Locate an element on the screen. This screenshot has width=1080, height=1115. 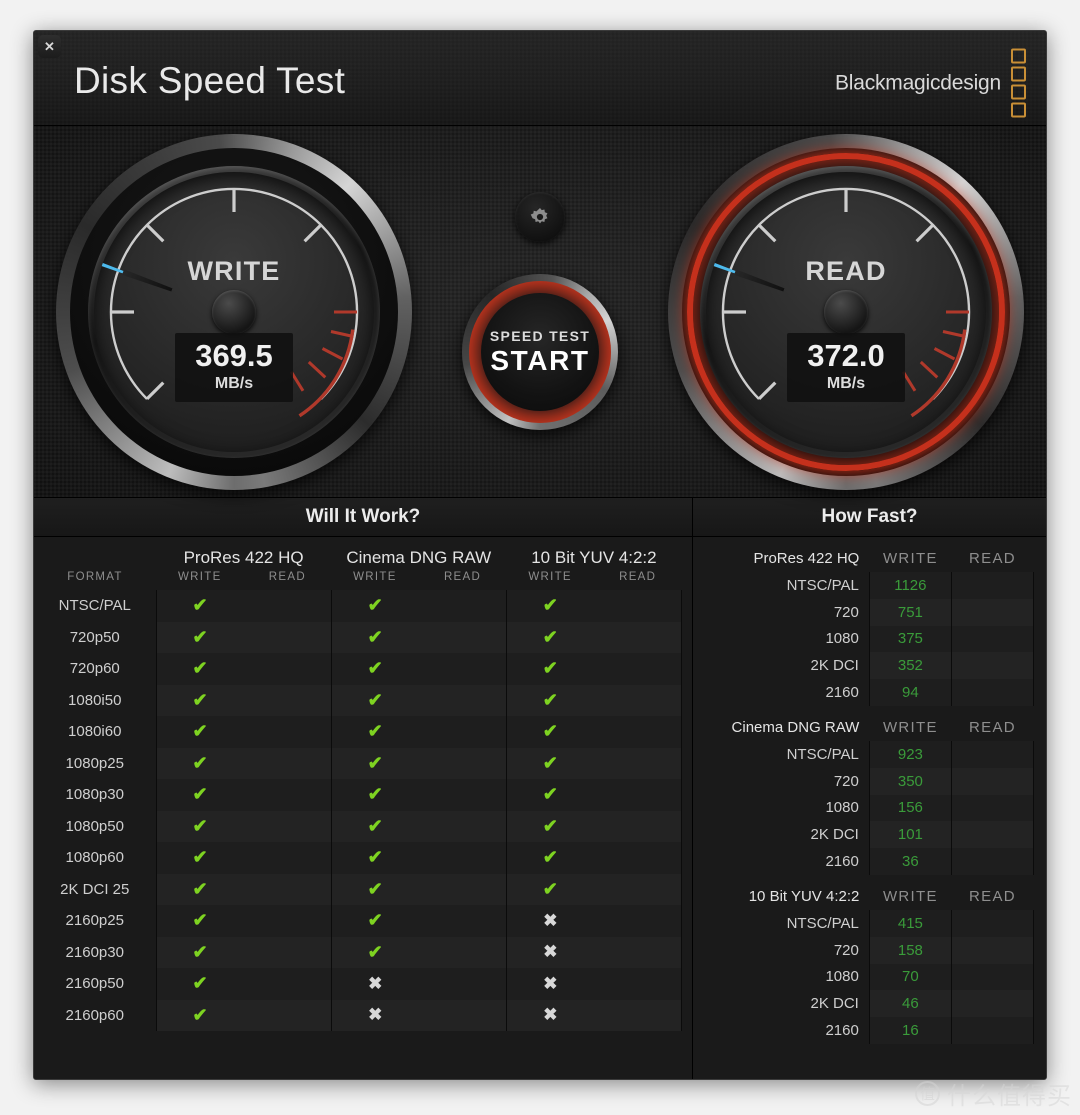
sub-header-read: READ is located at coordinates (638, 577).